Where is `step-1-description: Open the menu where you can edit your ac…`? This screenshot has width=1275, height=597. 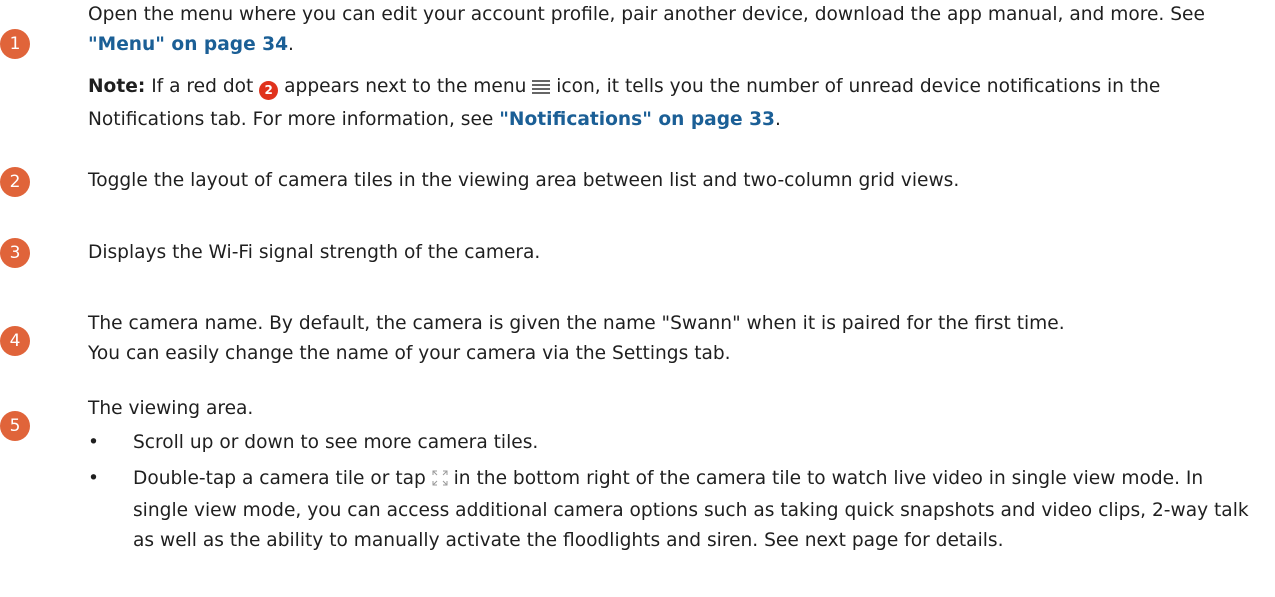 step-1-description: Open the menu where you can edit your ac… is located at coordinates (646, 29).